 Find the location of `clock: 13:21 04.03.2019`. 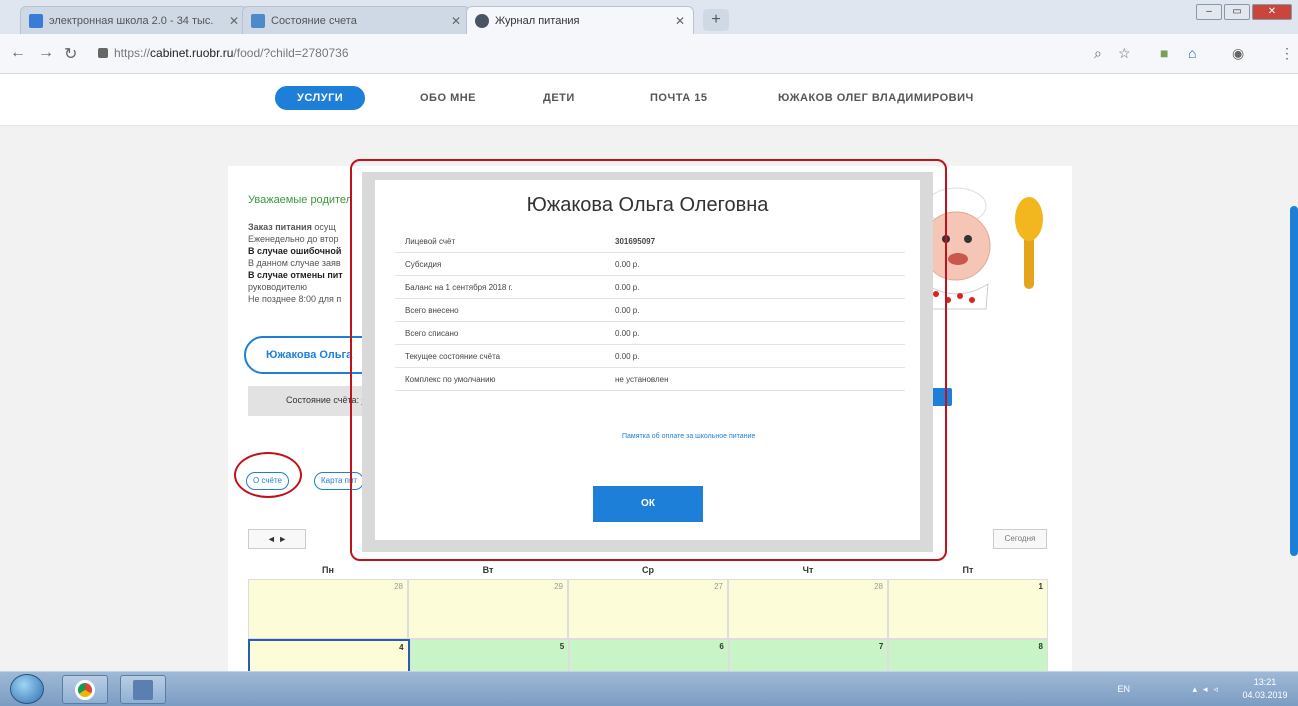

clock: 13:21 04.03.2019 is located at coordinates (1265, 689).